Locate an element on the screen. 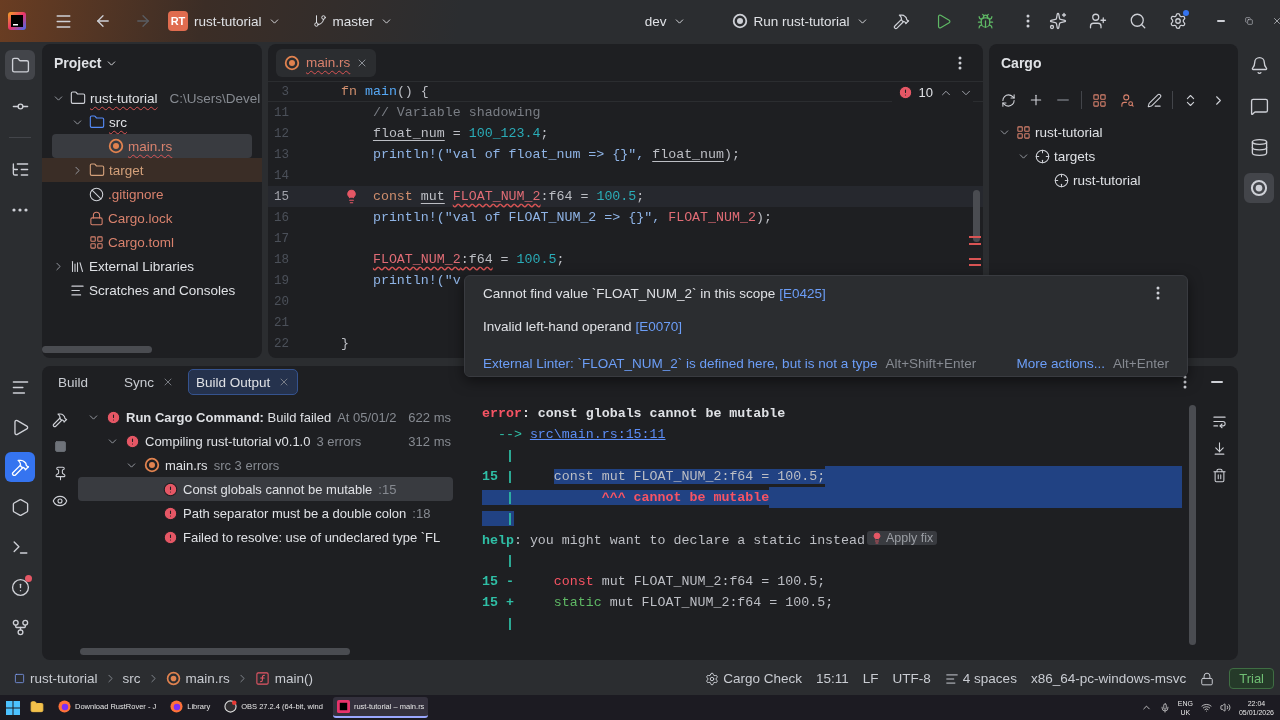  code-line: println!("v is located at coordinates (416, 280).